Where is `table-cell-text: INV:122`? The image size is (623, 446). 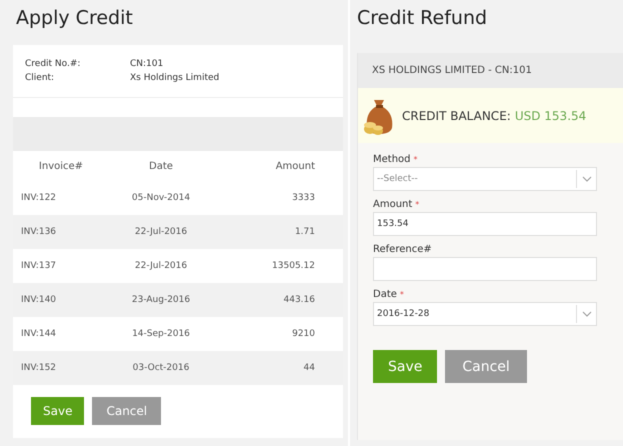
table-cell-text: INV:122 is located at coordinates (39, 198).